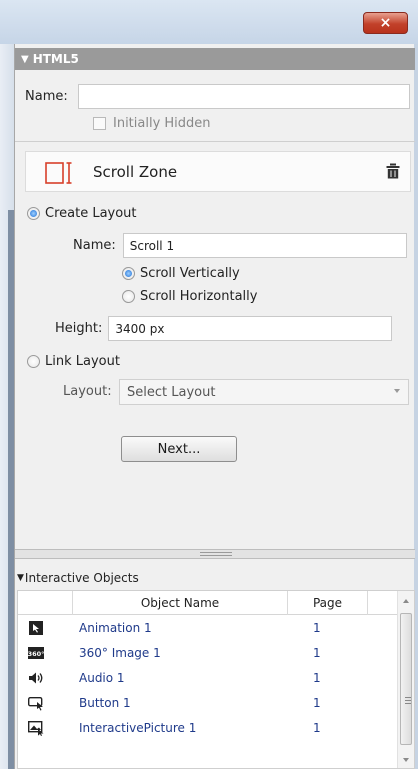  I want to click on object-name: Audio 1, so click(102, 678).